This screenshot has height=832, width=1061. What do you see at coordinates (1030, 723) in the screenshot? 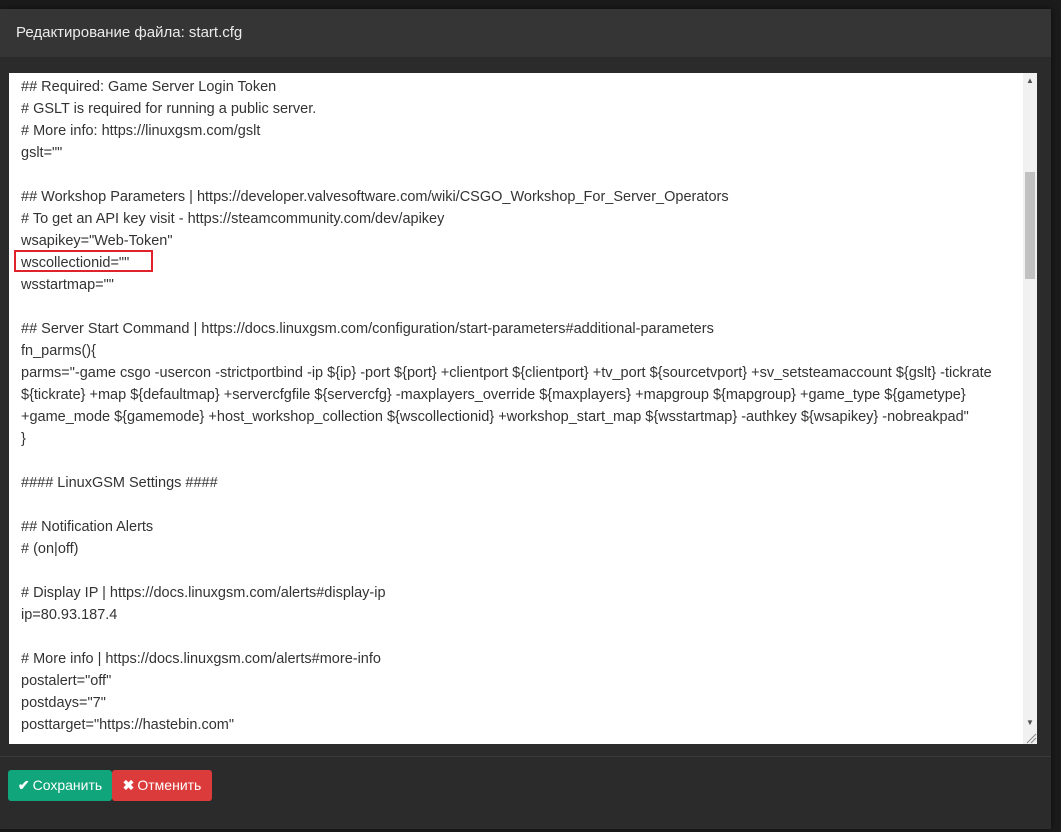
I see `scroll-down-icon: ▼` at bounding box center [1030, 723].